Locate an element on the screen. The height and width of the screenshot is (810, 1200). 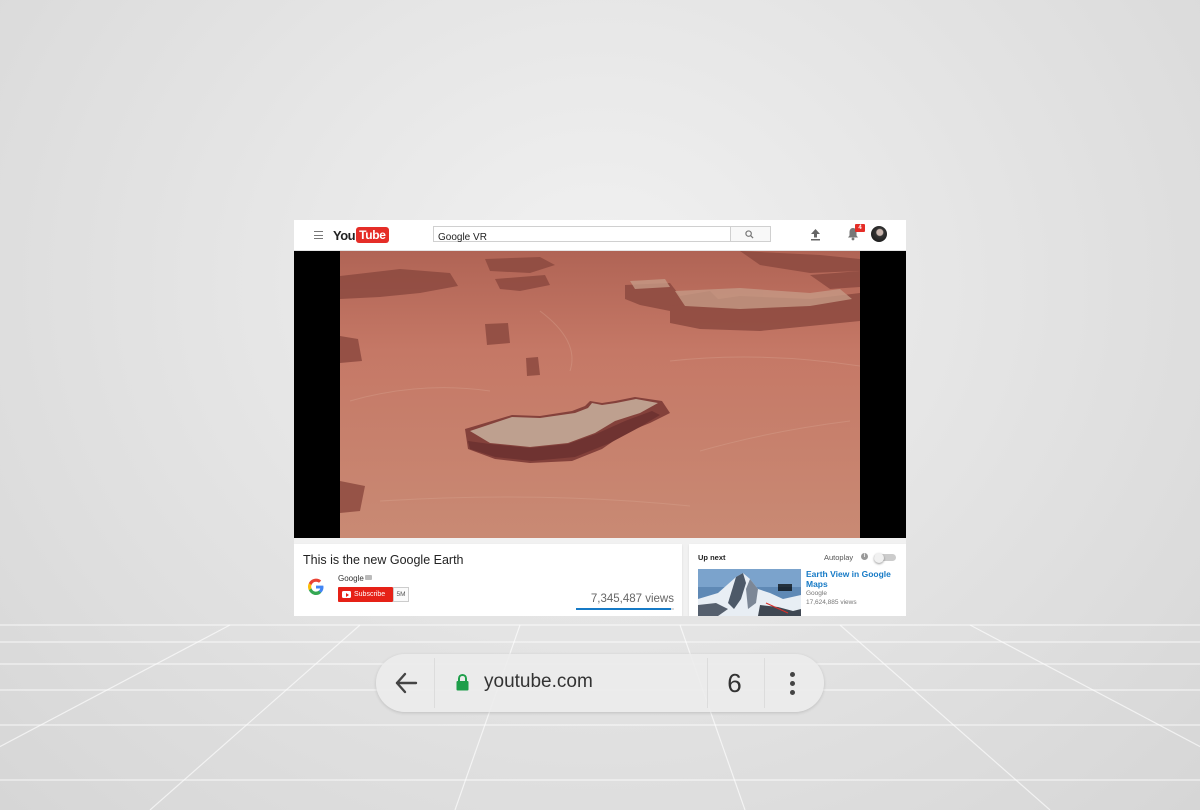
user-avatar is located at coordinates (879, 234).